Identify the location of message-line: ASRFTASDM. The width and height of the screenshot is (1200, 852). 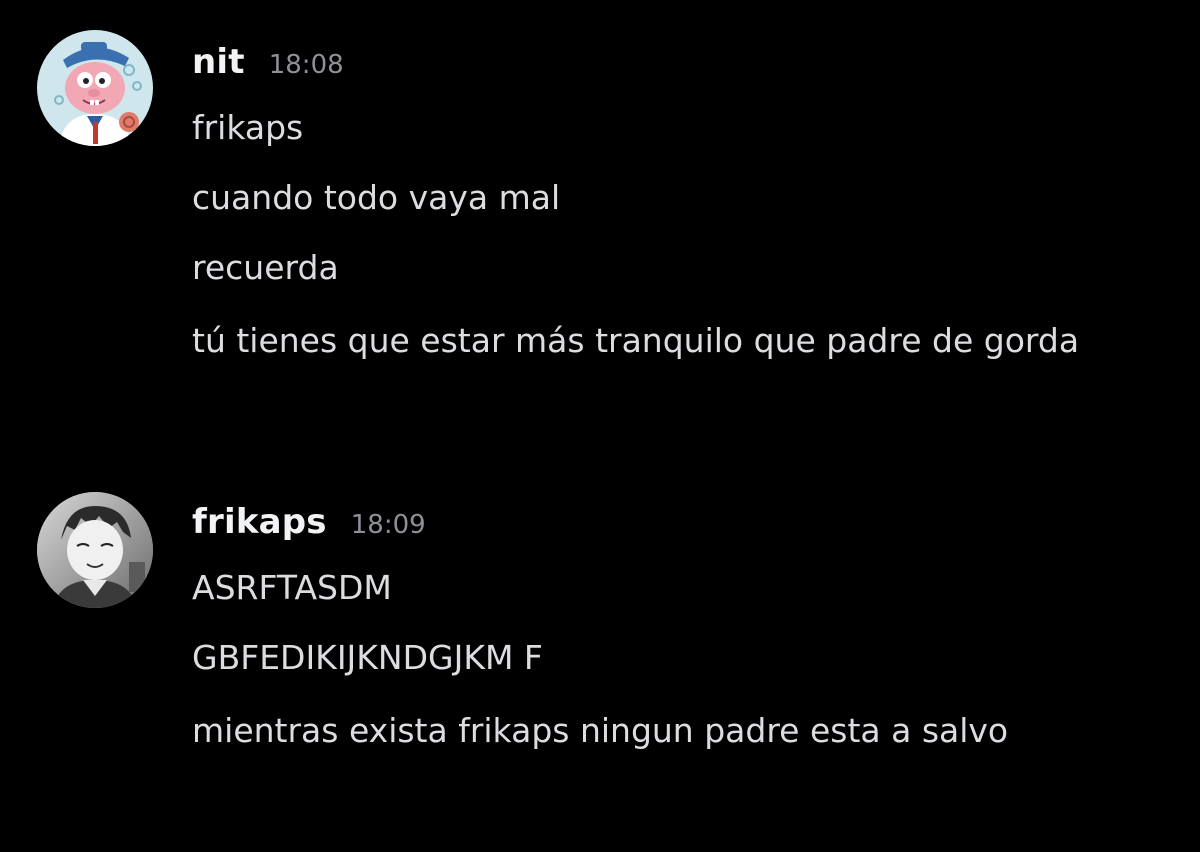
(292, 587).